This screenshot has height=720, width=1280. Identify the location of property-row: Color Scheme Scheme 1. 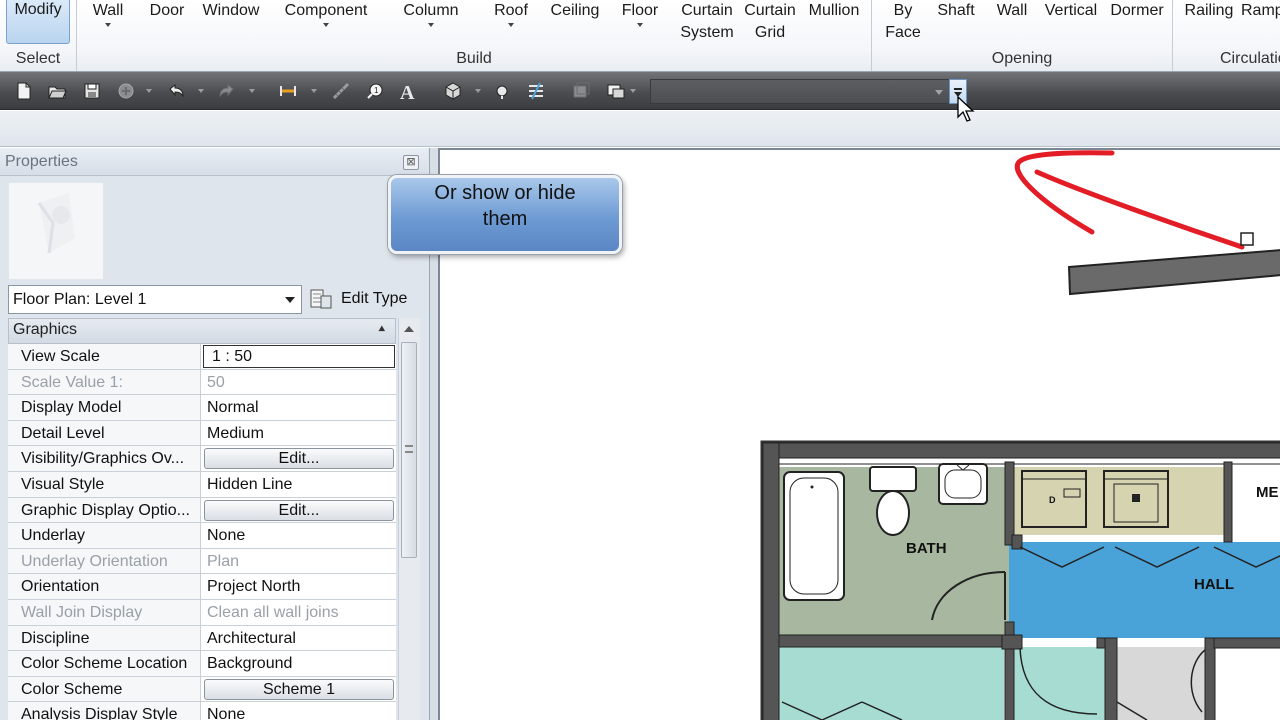
(202, 689).